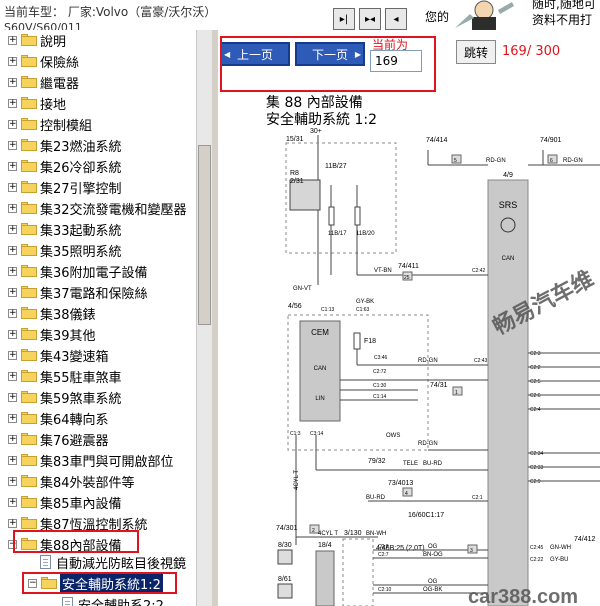  What do you see at coordinates (58, 439) in the screenshot?
I see `tree-item-19: + 集76避震器` at bounding box center [58, 439].